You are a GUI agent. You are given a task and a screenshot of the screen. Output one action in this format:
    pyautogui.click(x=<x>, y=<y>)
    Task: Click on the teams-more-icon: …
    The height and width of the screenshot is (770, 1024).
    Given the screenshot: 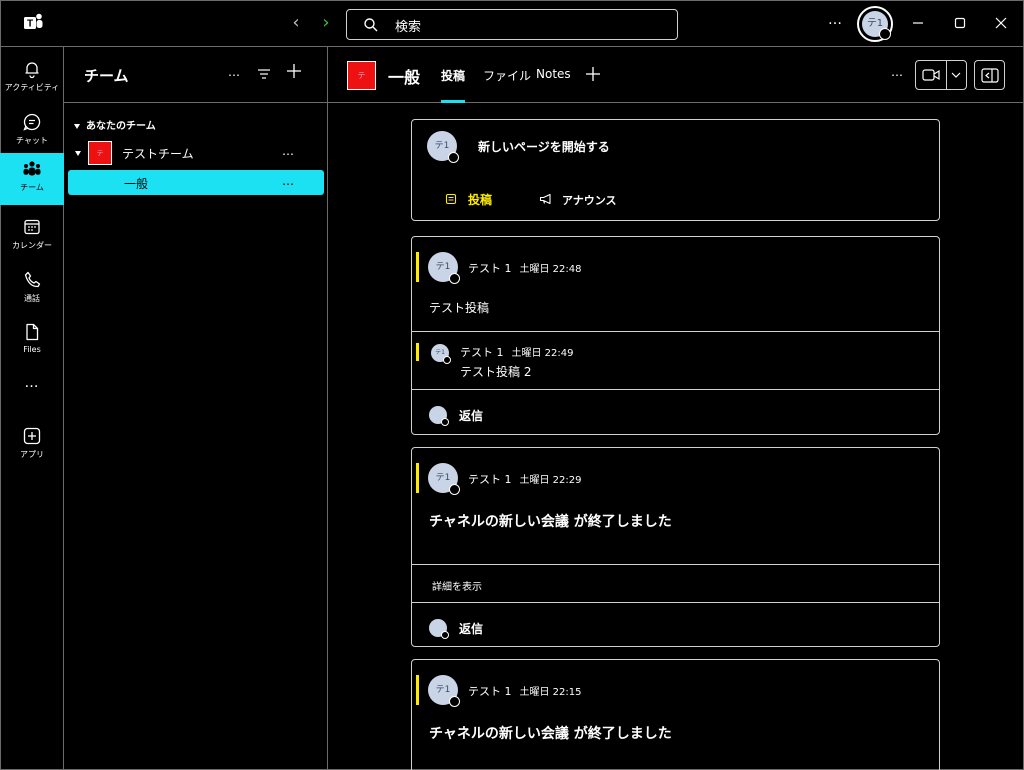 What is the action you would take?
    pyautogui.click(x=234, y=72)
    